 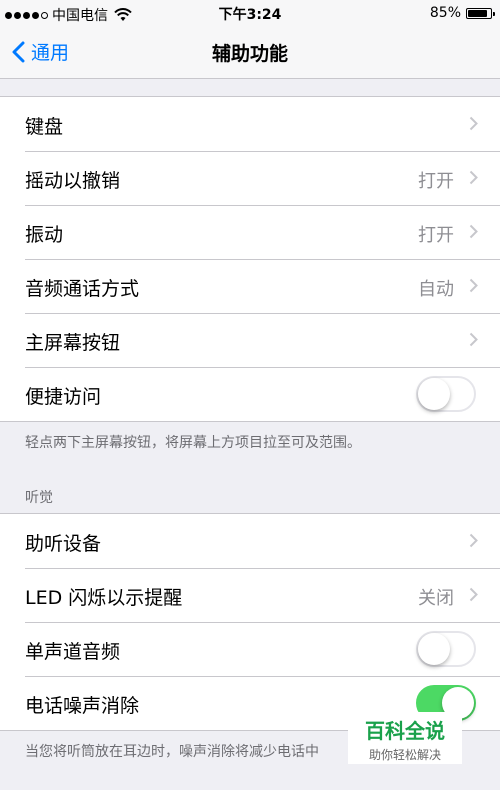 I want to click on status-bar: 中国电信 下午3:24 85%, so click(x=250, y=13).